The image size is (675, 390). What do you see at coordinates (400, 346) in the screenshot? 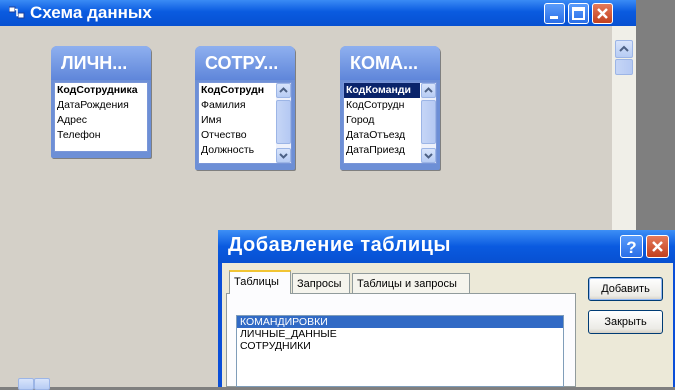
I see `list-item: СОТРУДНИКИ` at bounding box center [400, 346].